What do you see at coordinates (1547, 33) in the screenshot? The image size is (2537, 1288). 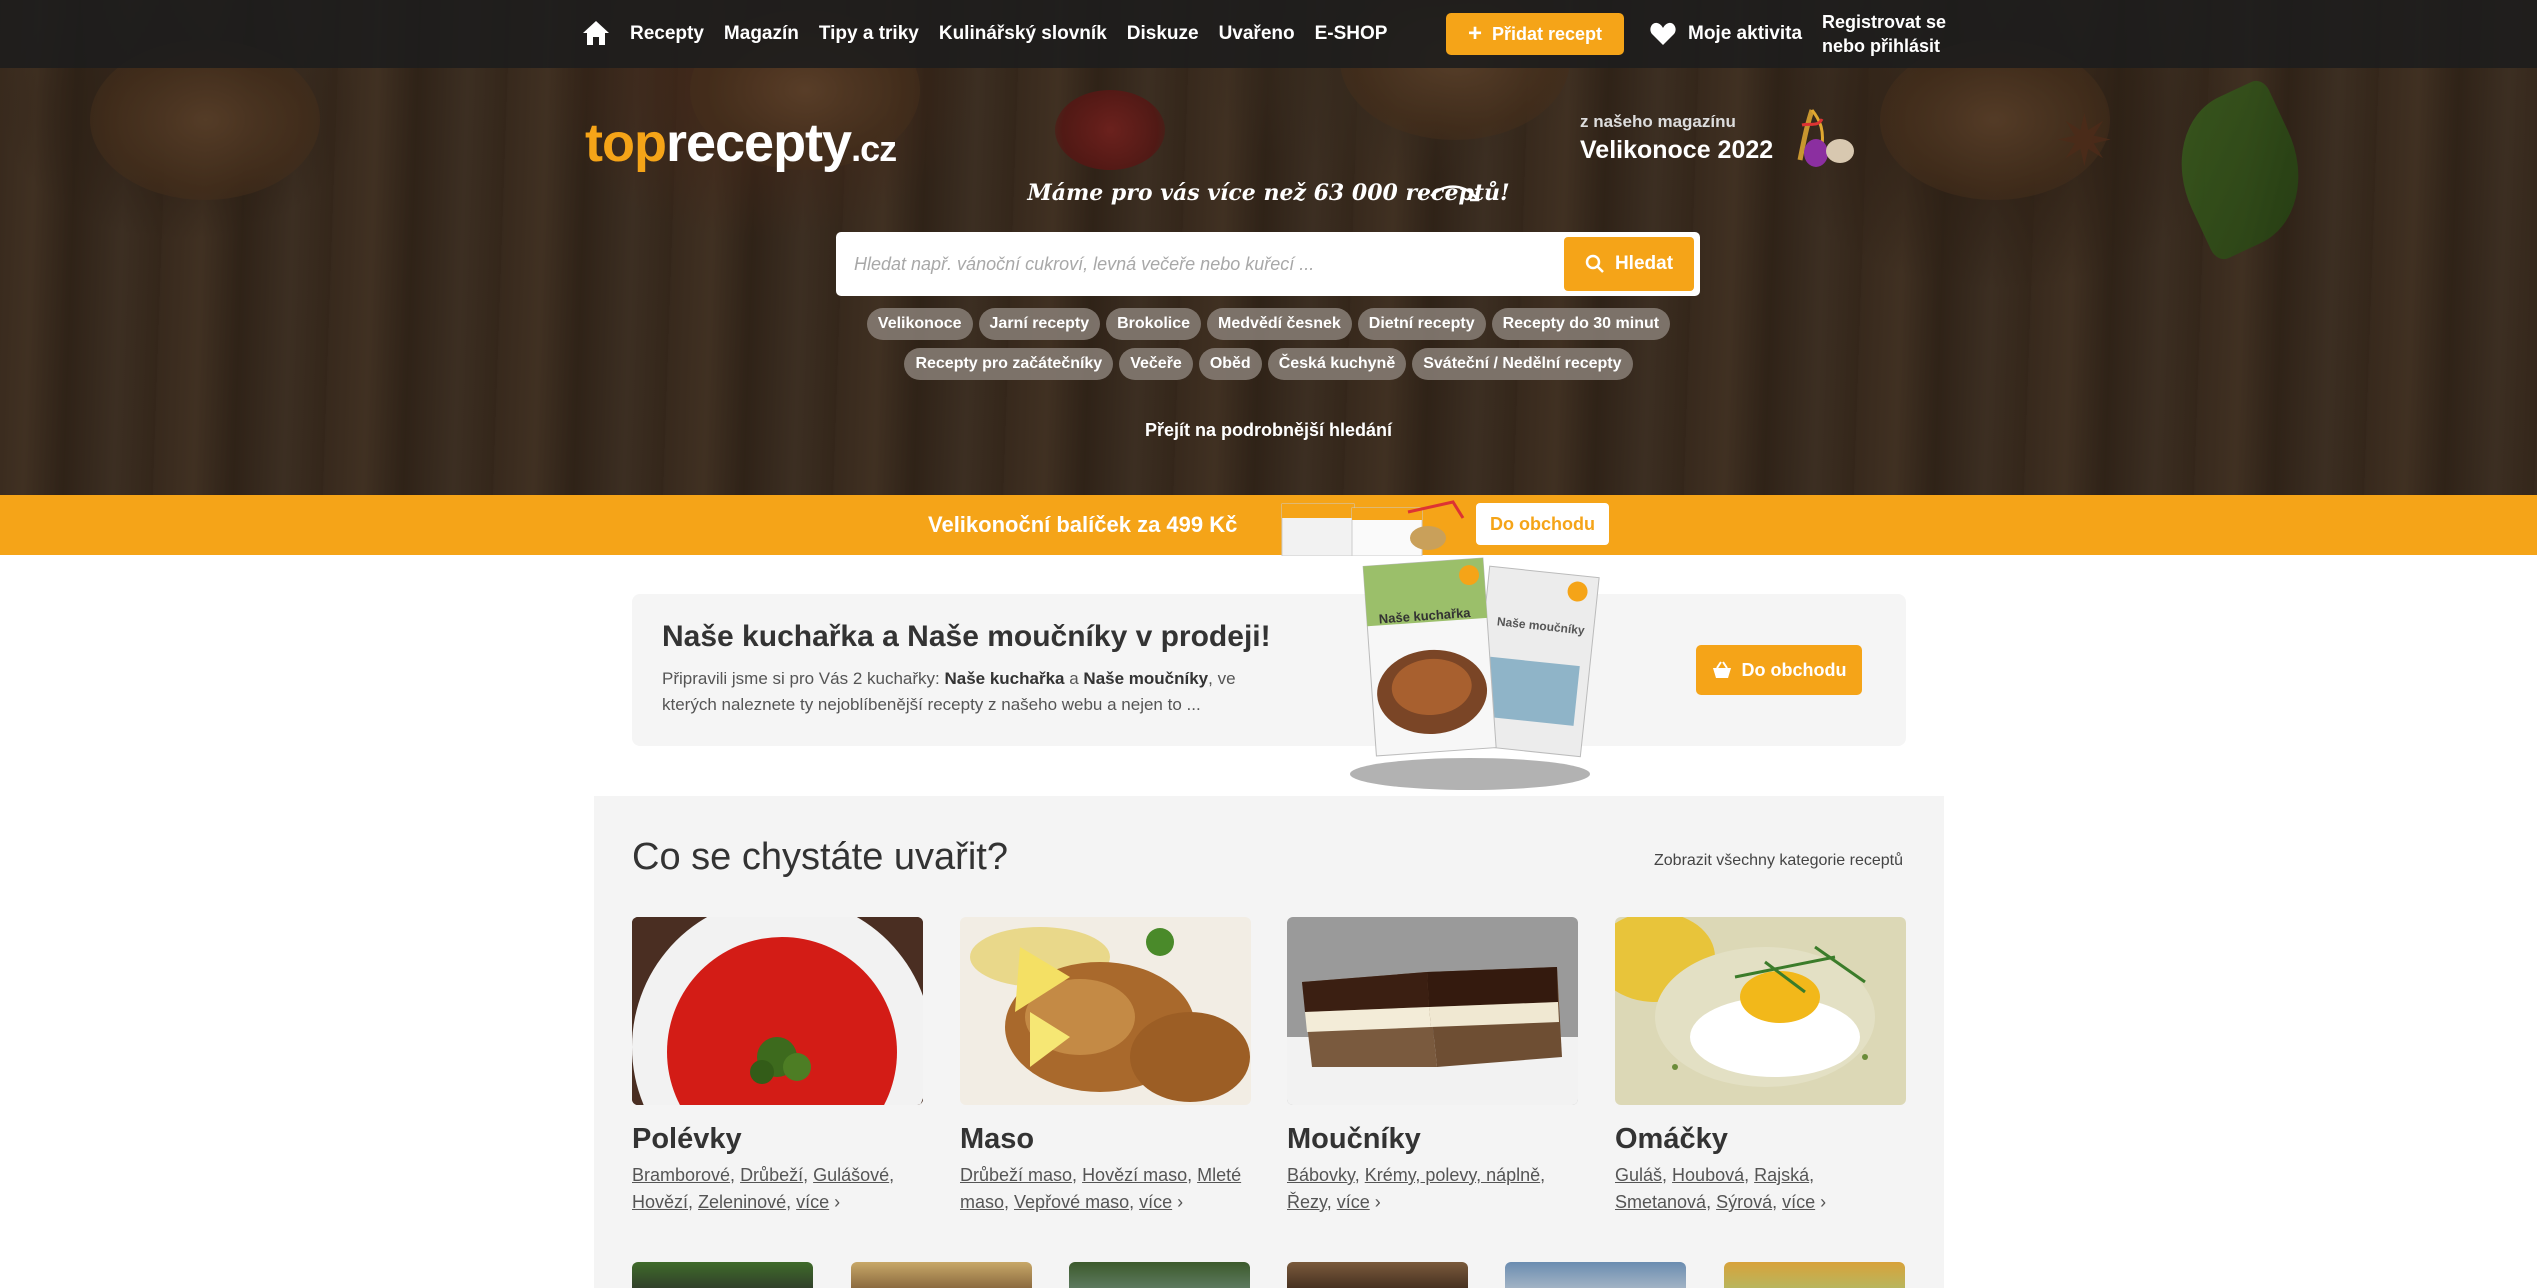 I see `add-recipe-label: Přidat recept` at bounding box center [1547, 33].